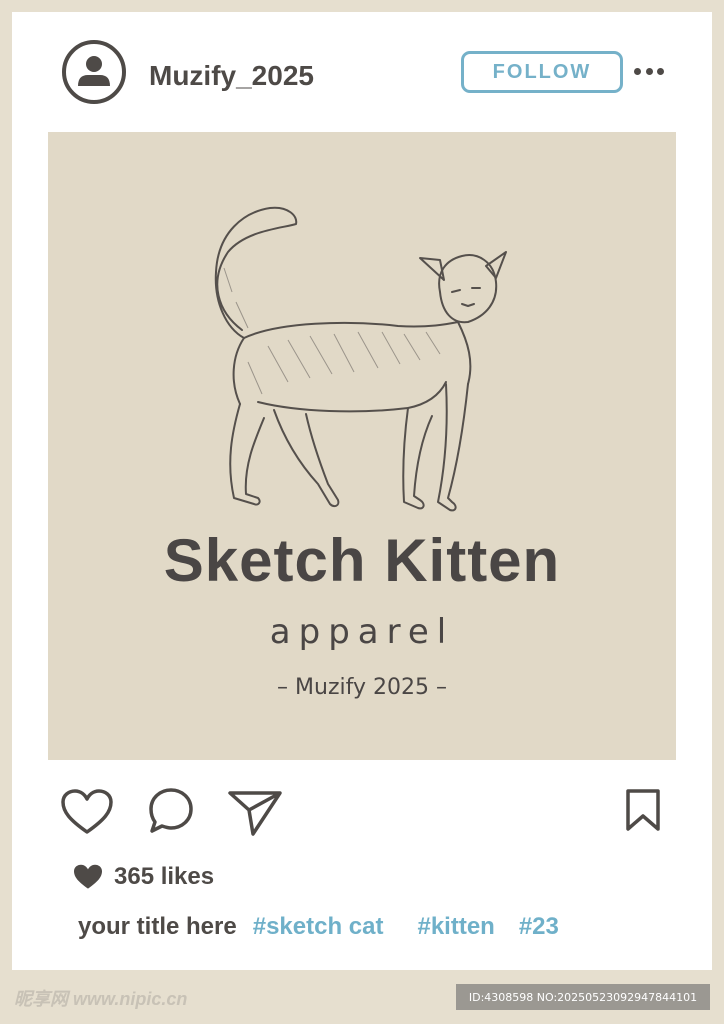 This screenshot has height=1024, width=724. Describe the element at coordinates (87, 812) in the screenshot. I see `heart-icon` at that location.